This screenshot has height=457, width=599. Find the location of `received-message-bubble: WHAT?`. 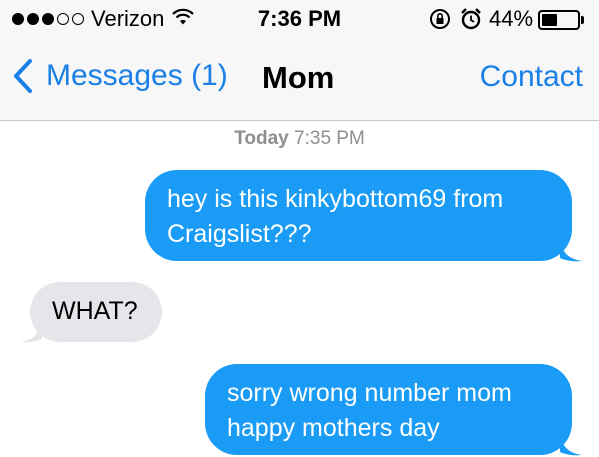

received-message-bubble: WHAT? is located at coordinates (91, 312).